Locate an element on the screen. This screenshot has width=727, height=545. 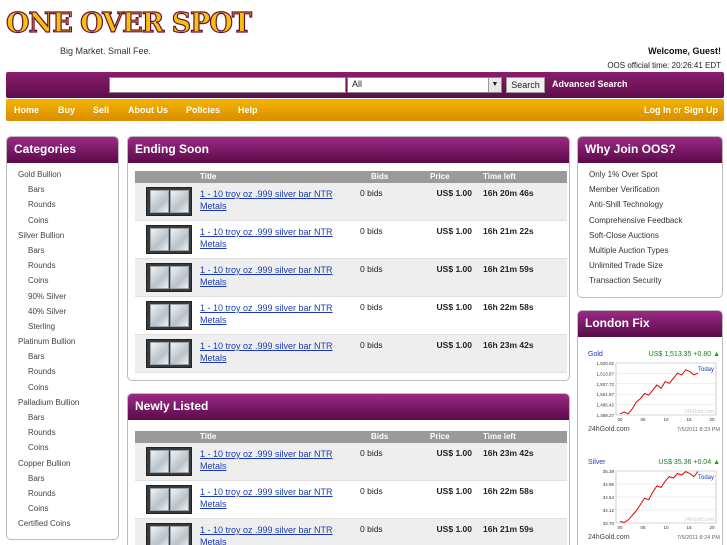
silver-date: 7/5/2011 8:24 PM is located at coordinates (698, 538).